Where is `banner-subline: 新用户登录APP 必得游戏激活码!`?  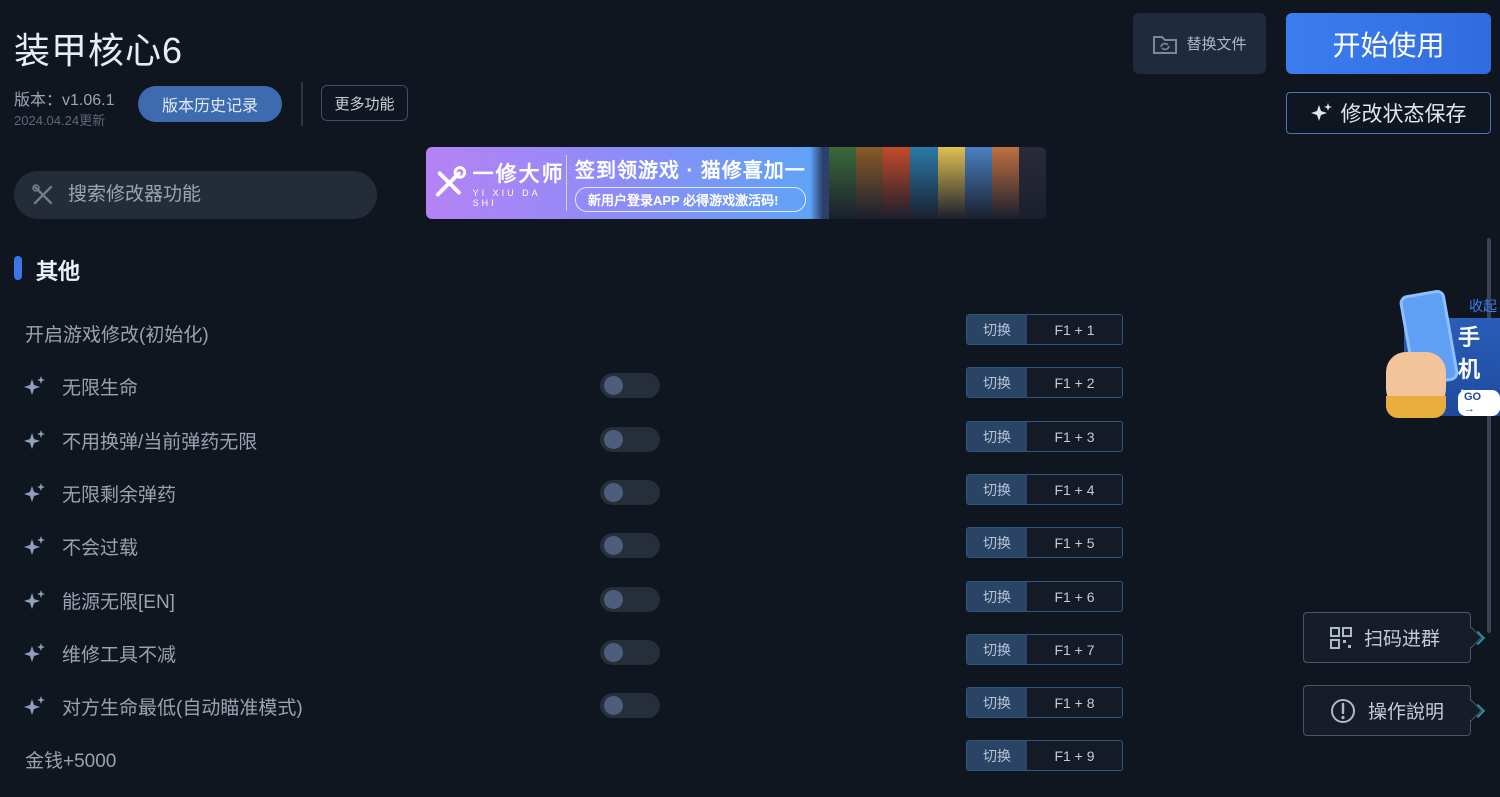 banner-subline: 新用户登录APP 必得游戏激活码! is located at coordinates (690, 199).